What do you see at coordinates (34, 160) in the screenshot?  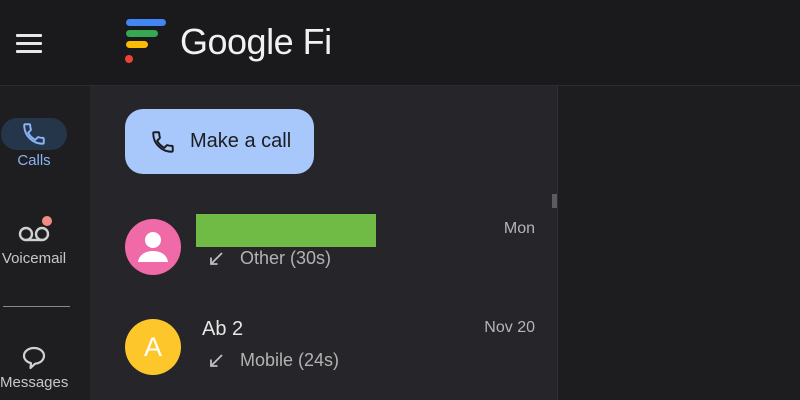 I see `nav-label-calls: Calls` at bounding box center [34, 160].